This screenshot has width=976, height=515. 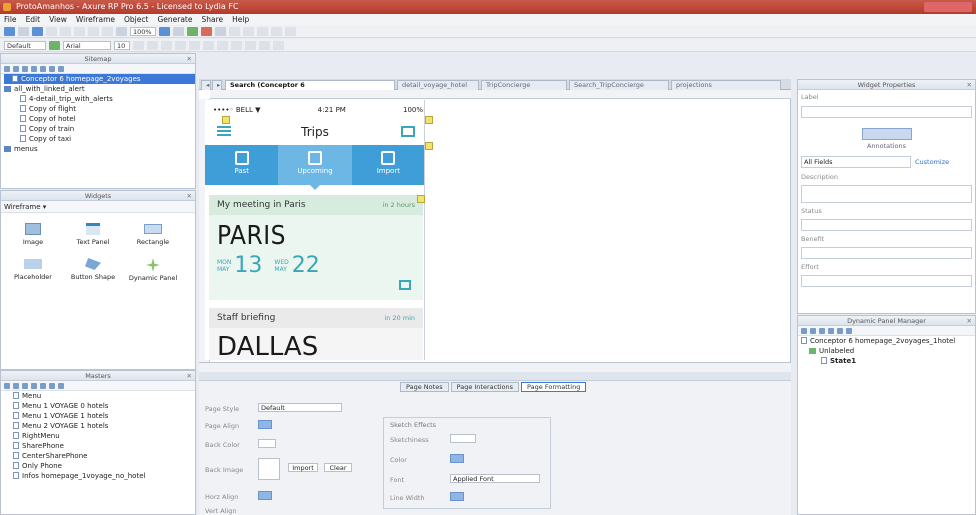 I want to click on add-folder-icon, so click(x=16, y=68).